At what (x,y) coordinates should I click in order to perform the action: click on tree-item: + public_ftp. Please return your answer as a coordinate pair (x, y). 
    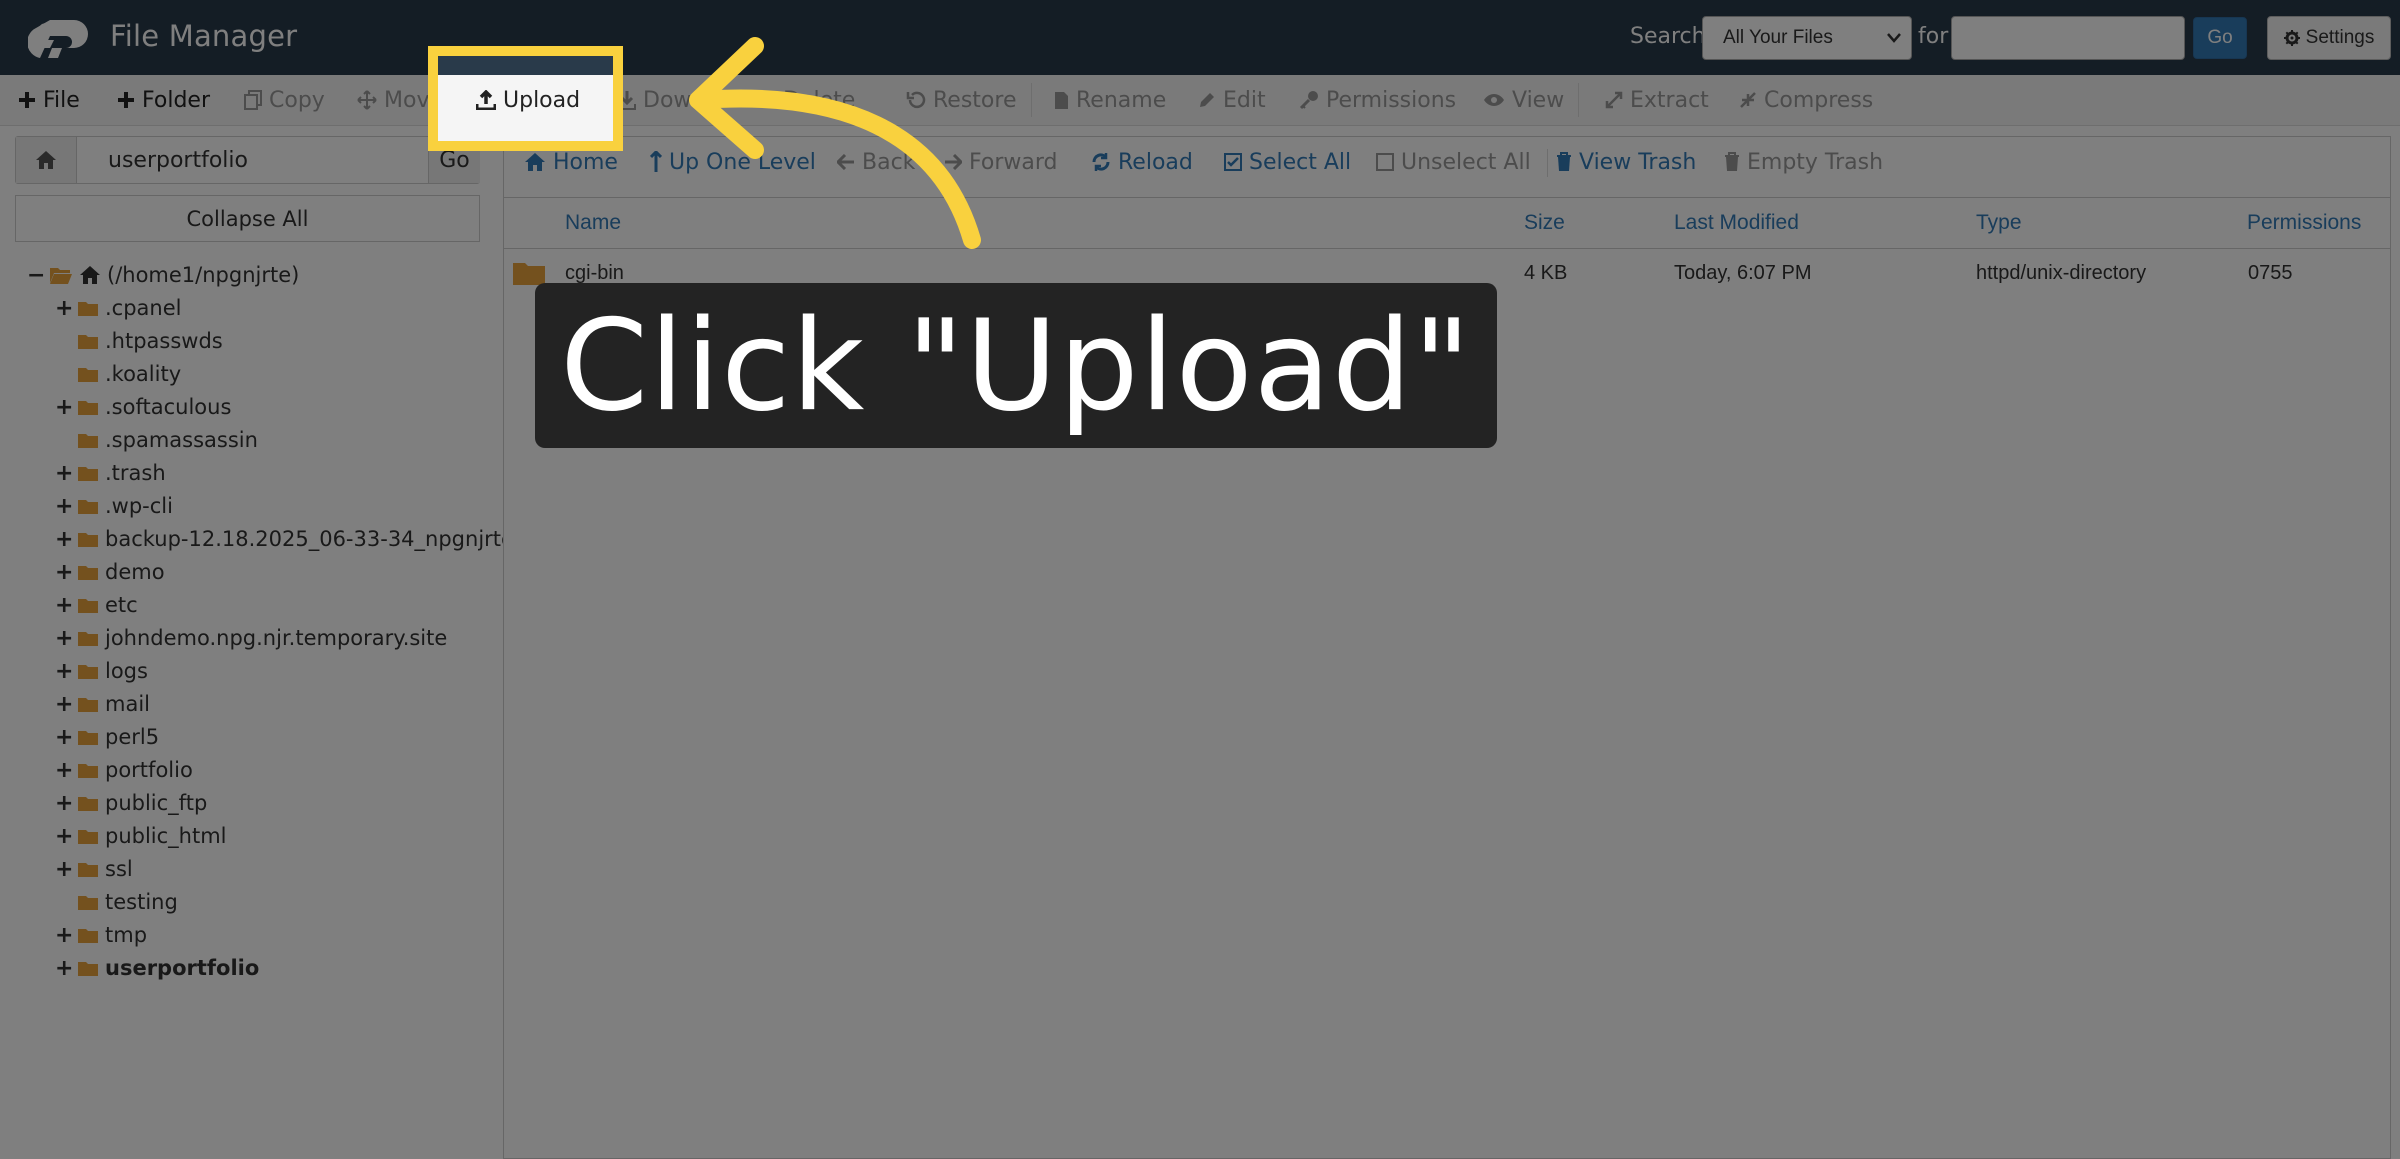
    Looking at the image, I should click on (131, 803).